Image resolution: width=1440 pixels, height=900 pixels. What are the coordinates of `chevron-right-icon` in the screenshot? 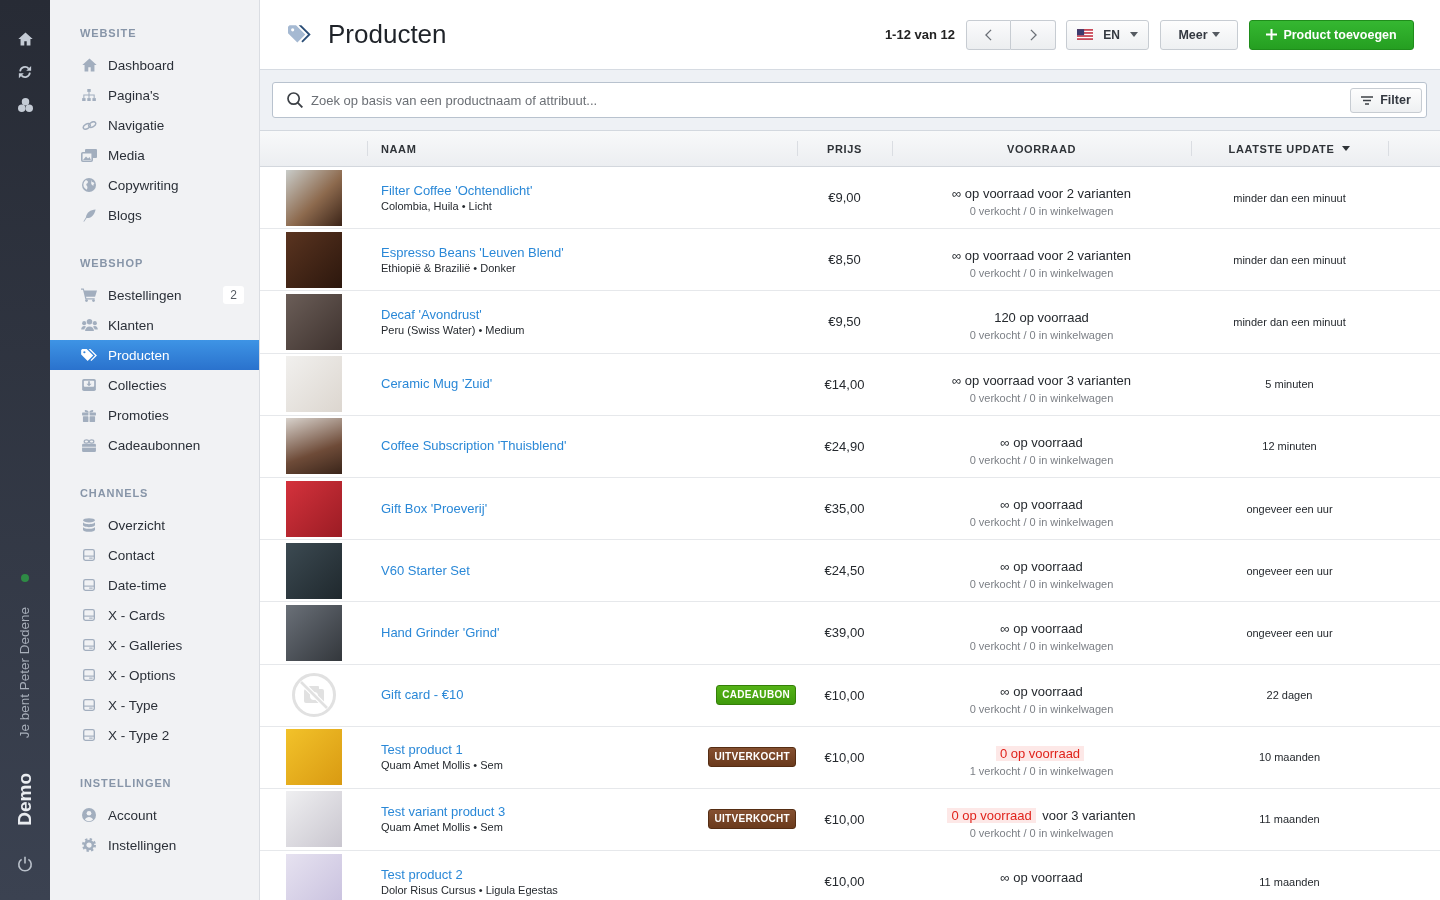 It's located at (1033, 34).